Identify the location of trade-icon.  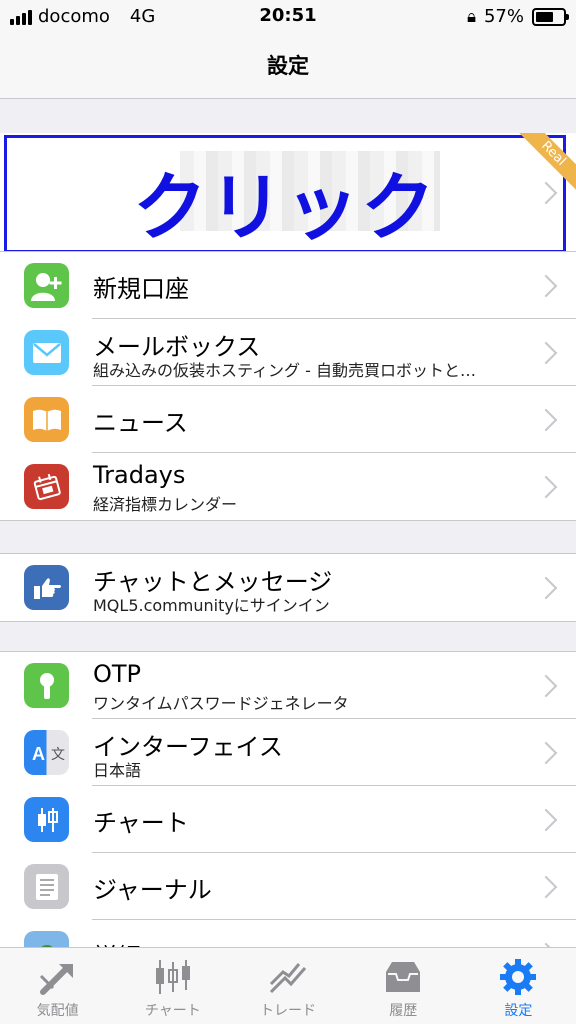
(288, 978).